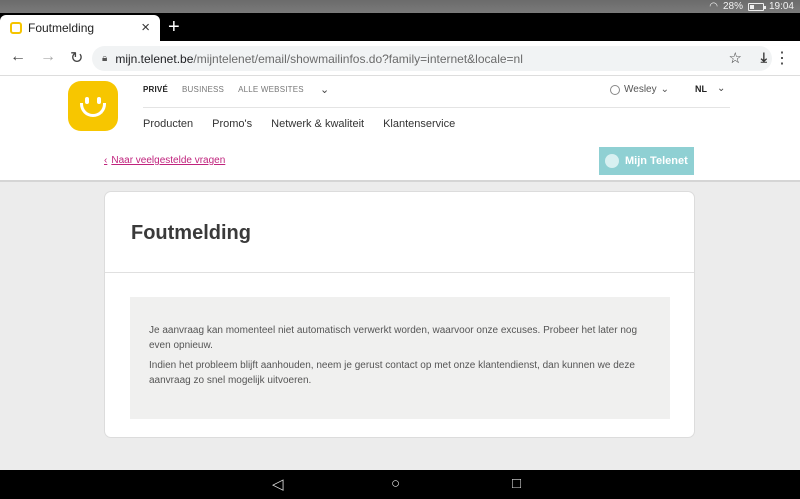  Describe the element at coordinates (154, 58) in the screenshot. I see `url-domain: mijn.telenet.be` at that location.